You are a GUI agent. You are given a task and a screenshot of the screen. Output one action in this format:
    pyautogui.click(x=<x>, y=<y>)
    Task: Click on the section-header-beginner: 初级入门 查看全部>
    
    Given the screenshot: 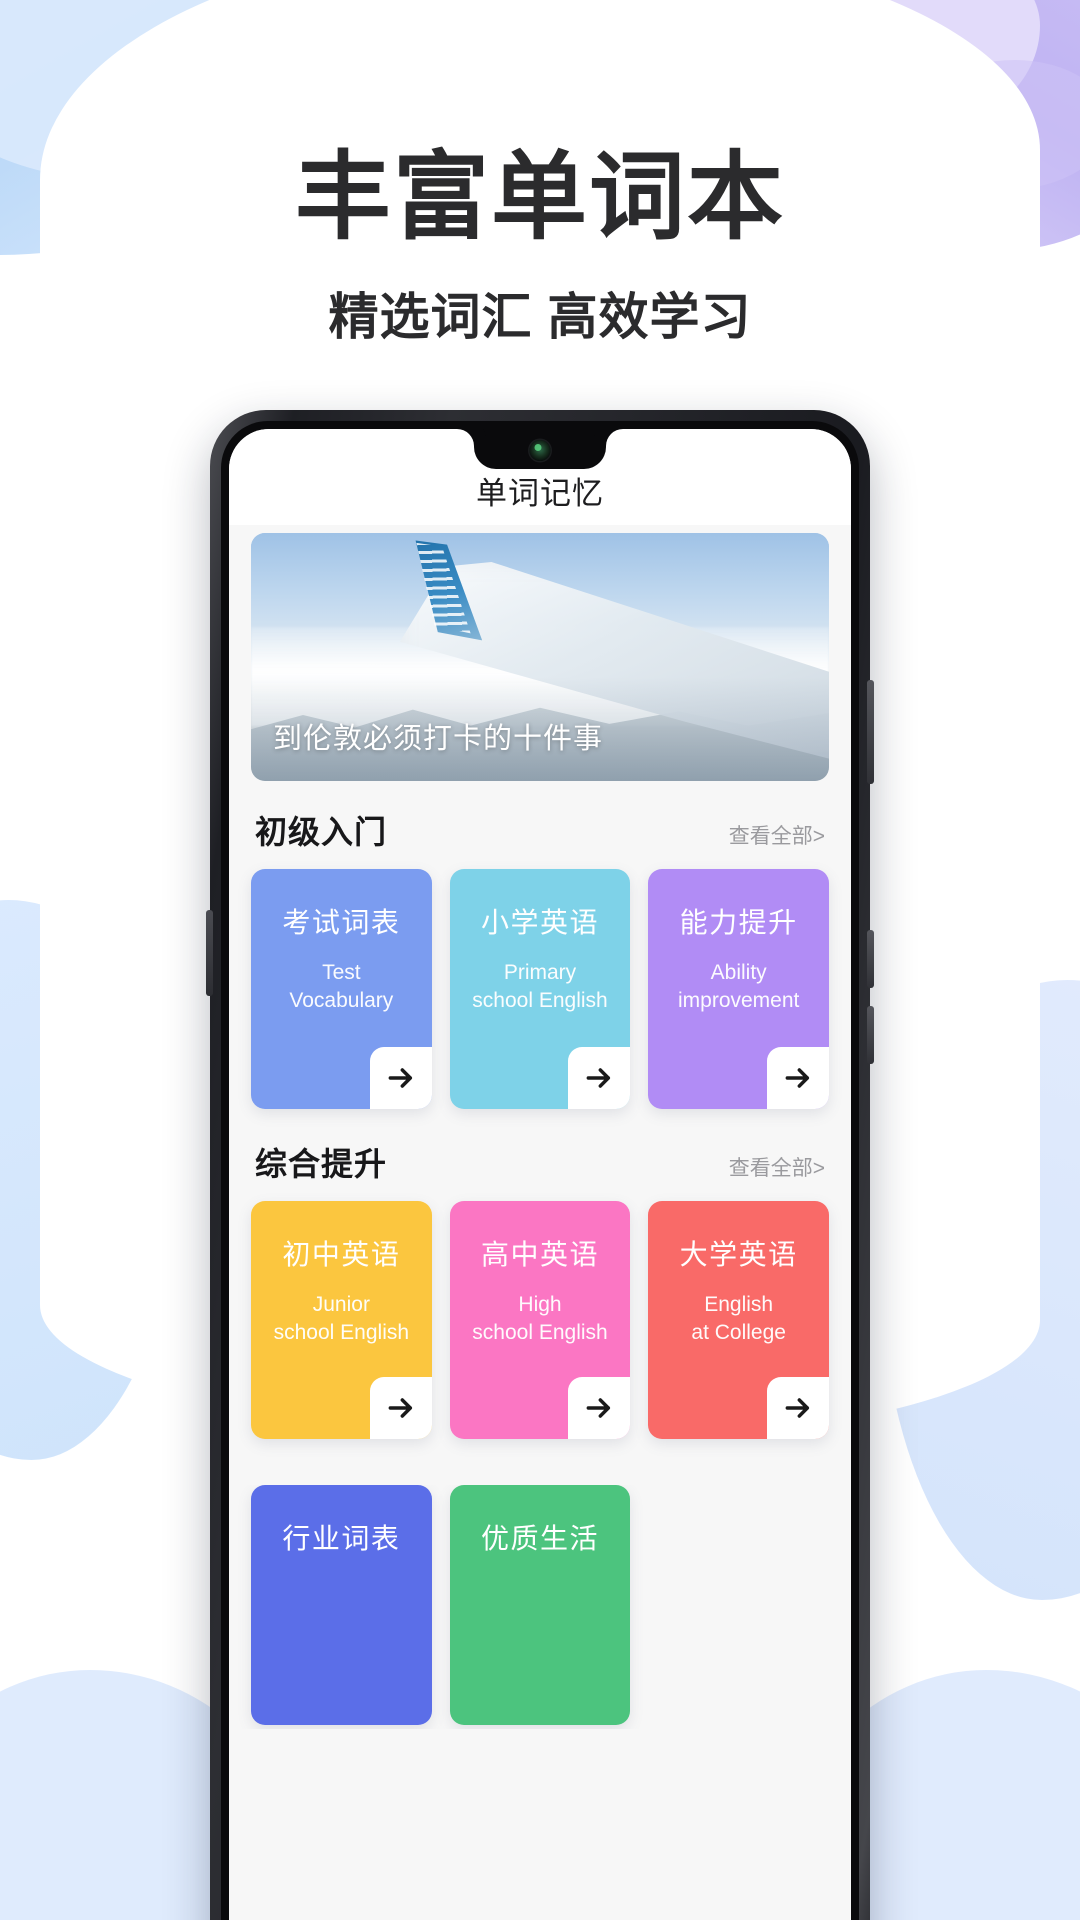 What is the action you would take?
    pyautogui.click(x=540, y=825)
    